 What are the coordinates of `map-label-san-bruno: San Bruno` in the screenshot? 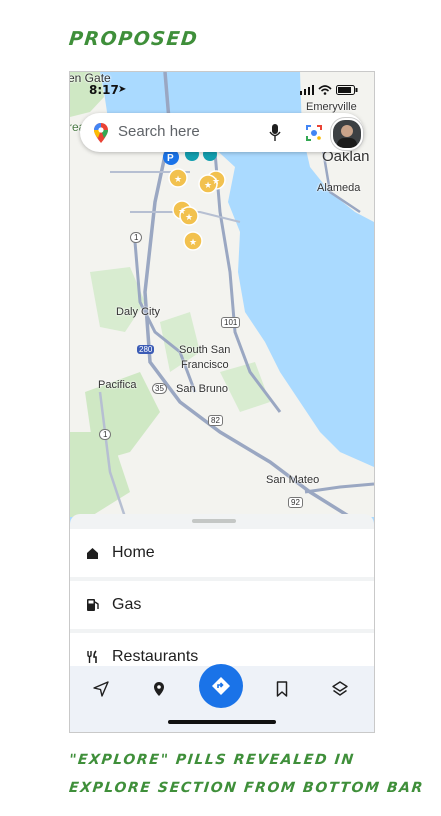 It's located at (202, 389).